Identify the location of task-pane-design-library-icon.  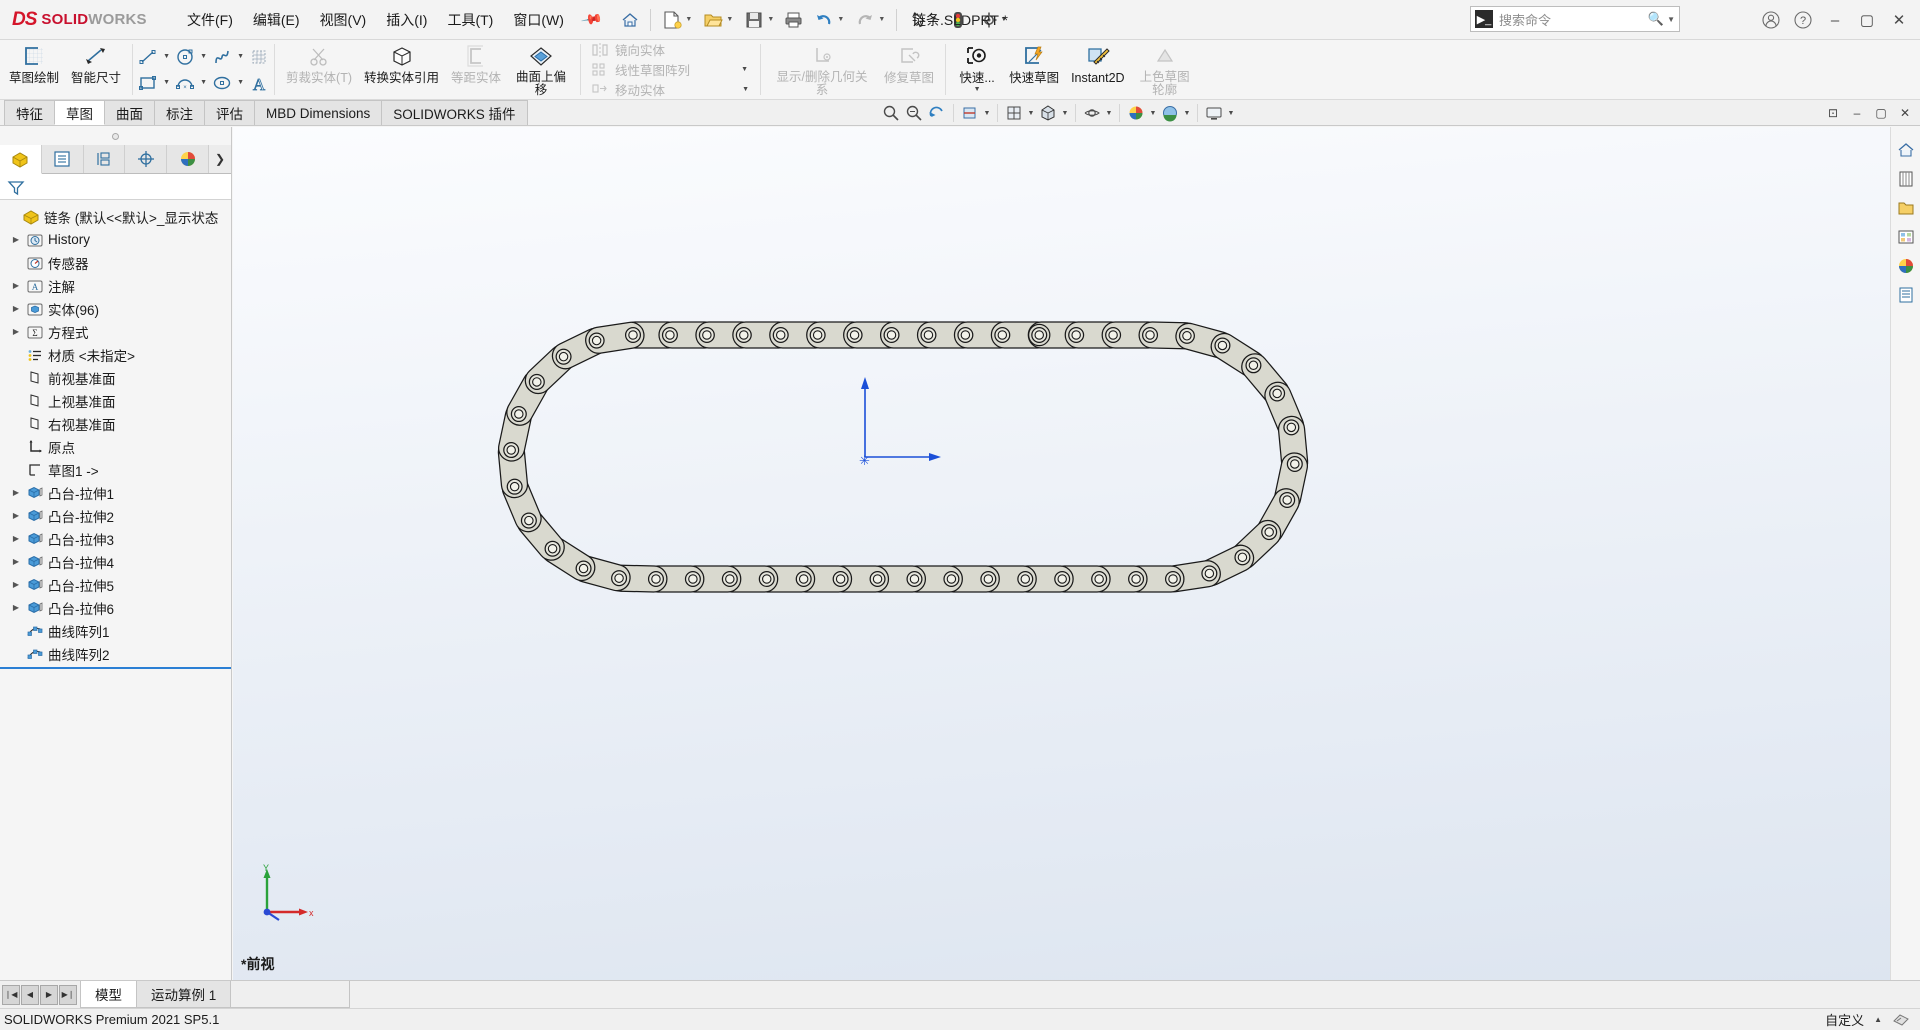
(1906, 179).